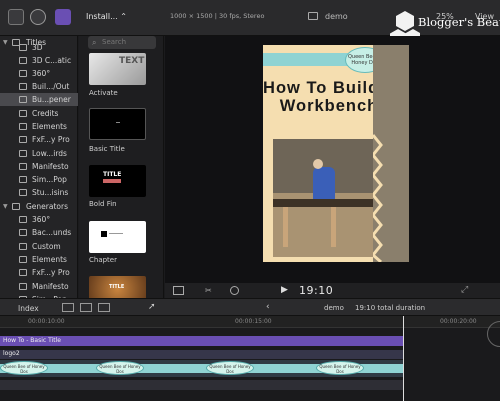  What do you see at coordinates (122, 42) in the screenshot?
I see `search-field: ⌕ Search` at bounding box center [122, 42].